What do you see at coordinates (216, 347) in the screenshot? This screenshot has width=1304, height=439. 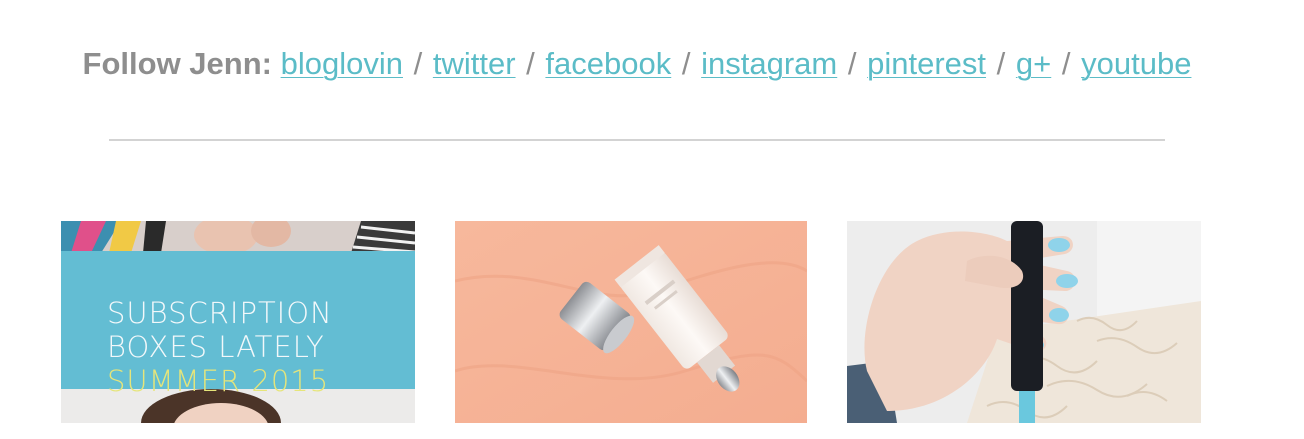 I see `banner-line-2: BOXES LATELY` at bounding box center [216, 347].